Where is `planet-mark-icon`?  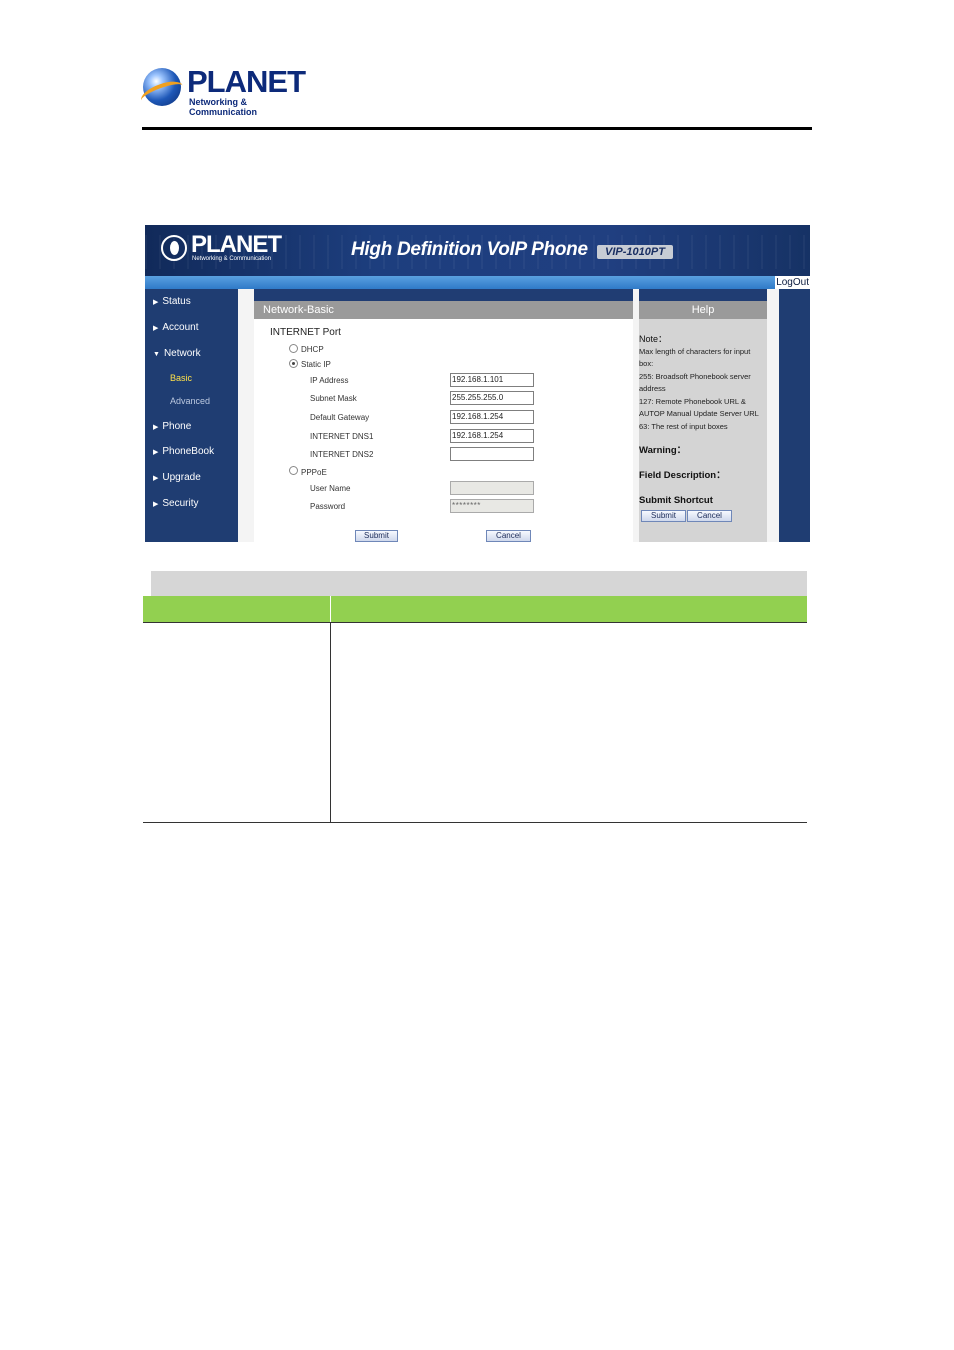
planet-mark-icon is located at coordinates (174, 248).